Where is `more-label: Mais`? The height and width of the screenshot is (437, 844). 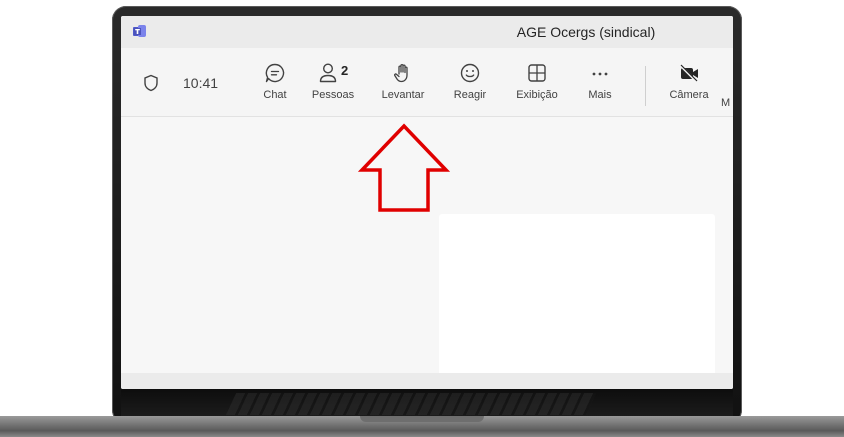
more-label: Mais is located at coordinates (600, 95).